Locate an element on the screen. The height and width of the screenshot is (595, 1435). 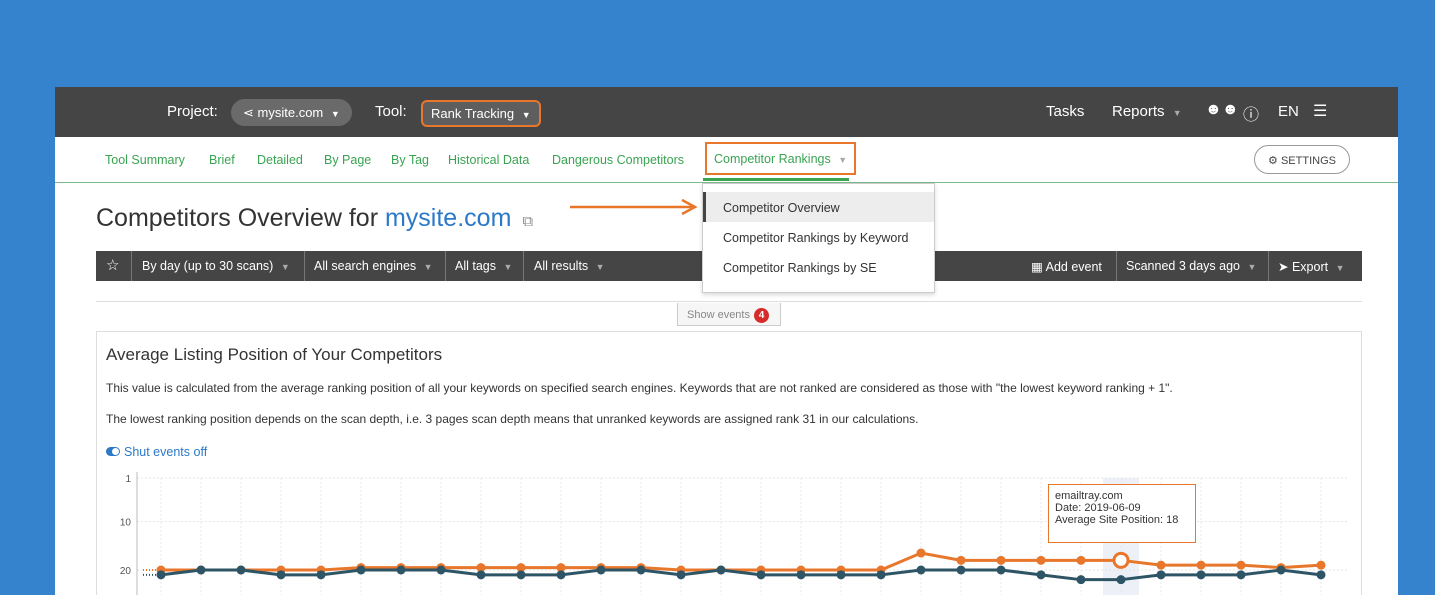
results-filter: All results ▼ is located at coordinates (569, 266).